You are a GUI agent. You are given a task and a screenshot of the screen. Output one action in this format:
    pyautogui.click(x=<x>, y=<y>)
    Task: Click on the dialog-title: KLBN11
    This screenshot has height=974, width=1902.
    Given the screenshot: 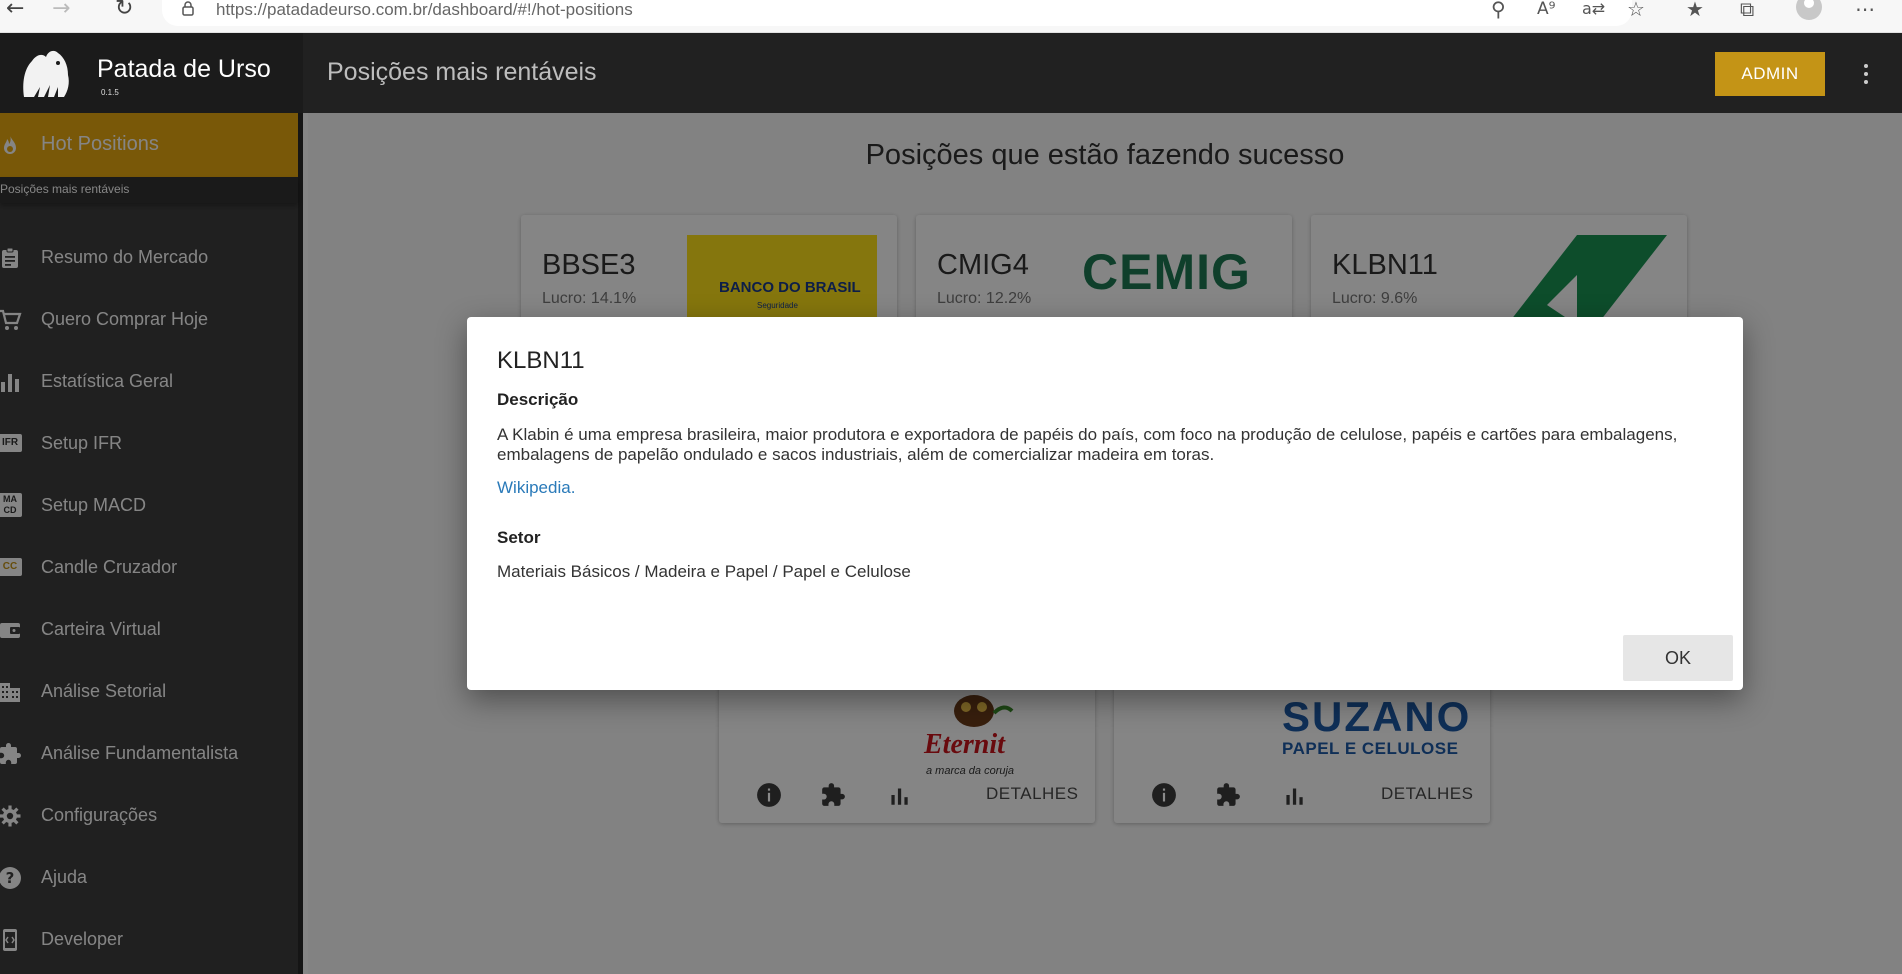 What is the action you would take?
    pyautogui.click(x=541, y=360)
    